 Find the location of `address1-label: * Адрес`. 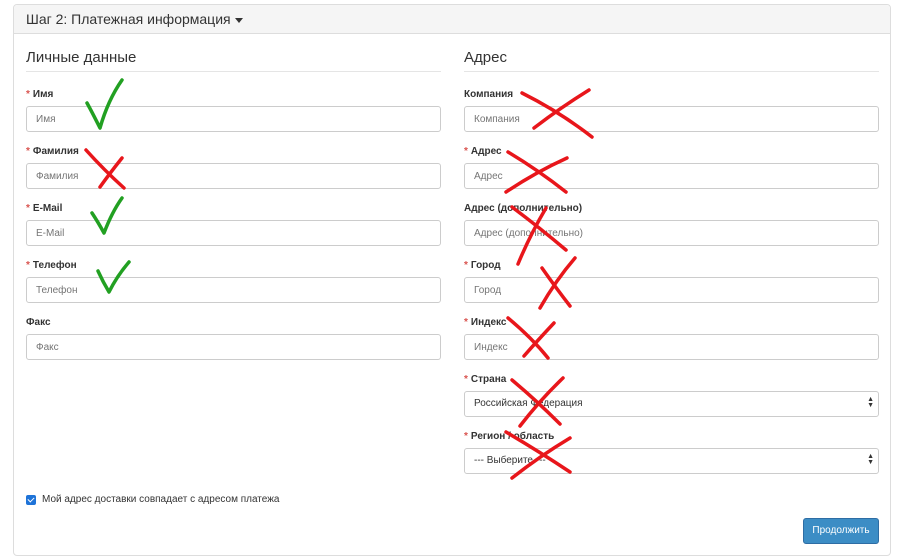

address1-label: * Адрес is located at coordinates (483, 151).